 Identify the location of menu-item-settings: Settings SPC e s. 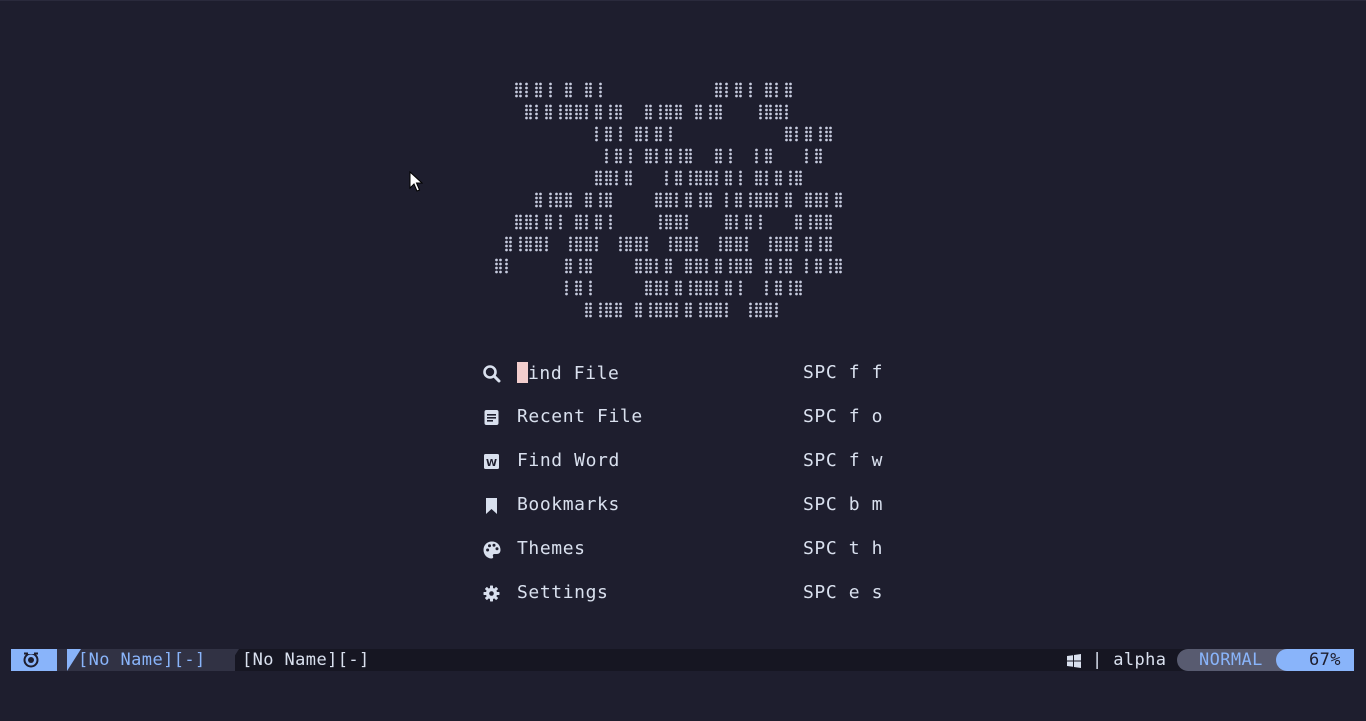
(692, 595).